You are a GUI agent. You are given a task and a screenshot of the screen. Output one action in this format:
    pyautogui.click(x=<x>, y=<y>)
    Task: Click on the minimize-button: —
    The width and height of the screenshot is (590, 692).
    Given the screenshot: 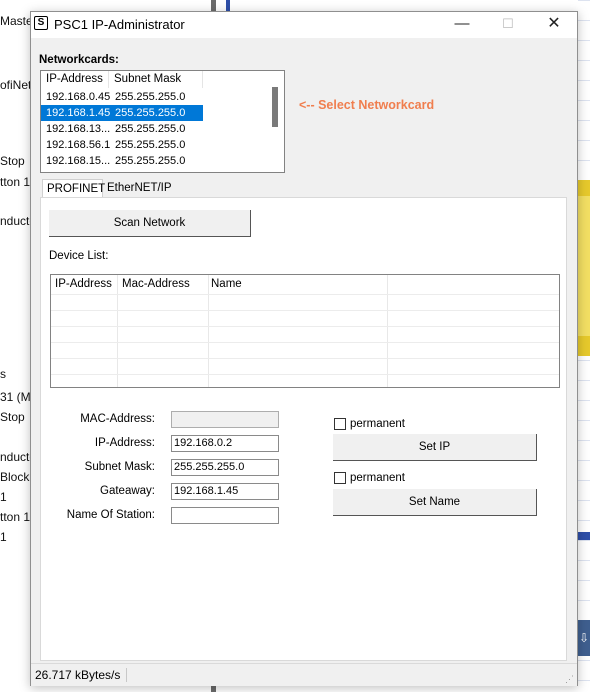 What is the action you would take?
    pyautogui.click(x=462, y=25)
    